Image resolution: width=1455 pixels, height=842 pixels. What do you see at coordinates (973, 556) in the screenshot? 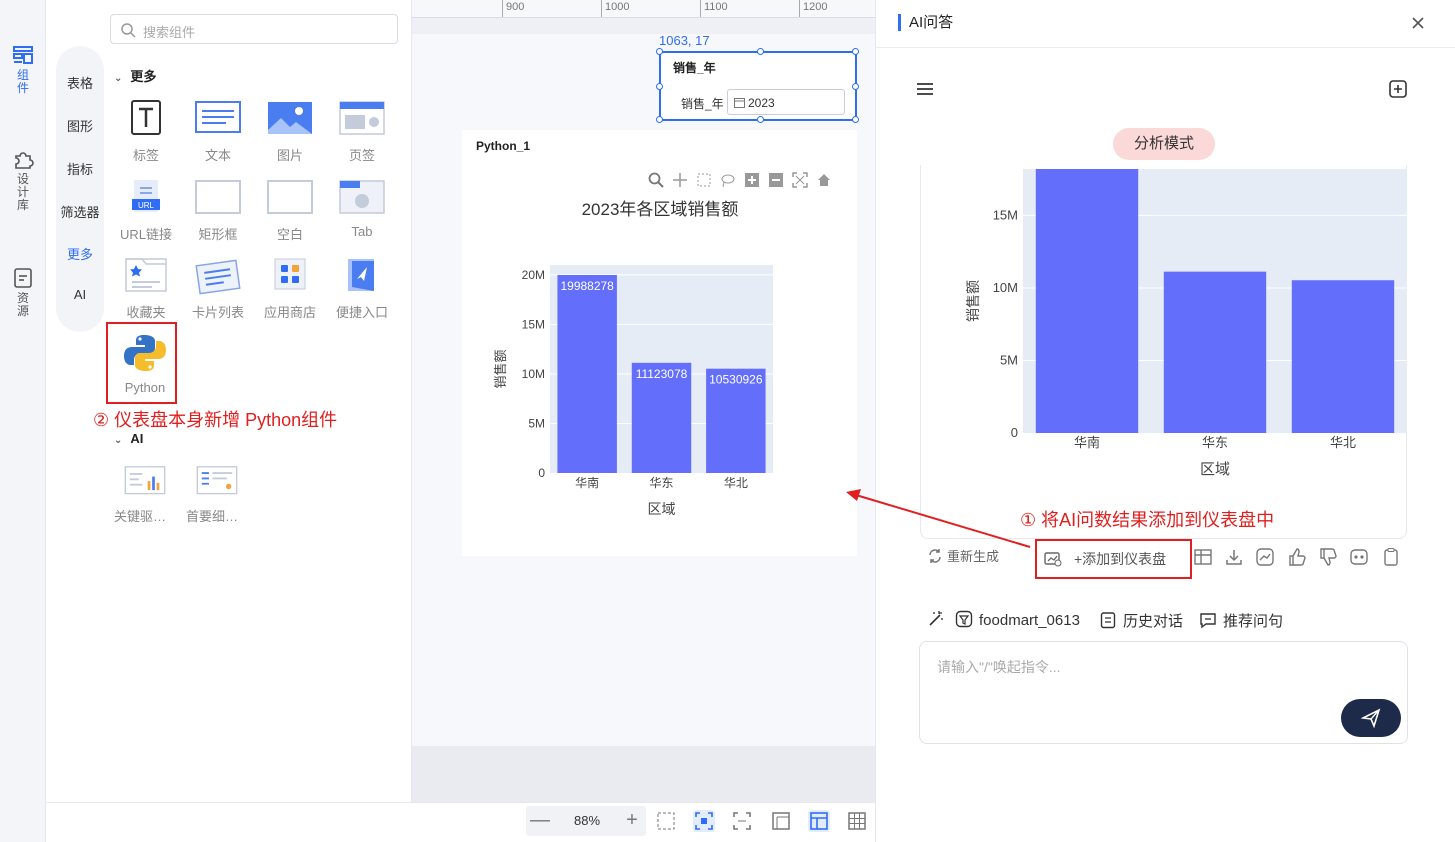
I see `regenerate-label: 重新生成` at bounding box center [973, 556].